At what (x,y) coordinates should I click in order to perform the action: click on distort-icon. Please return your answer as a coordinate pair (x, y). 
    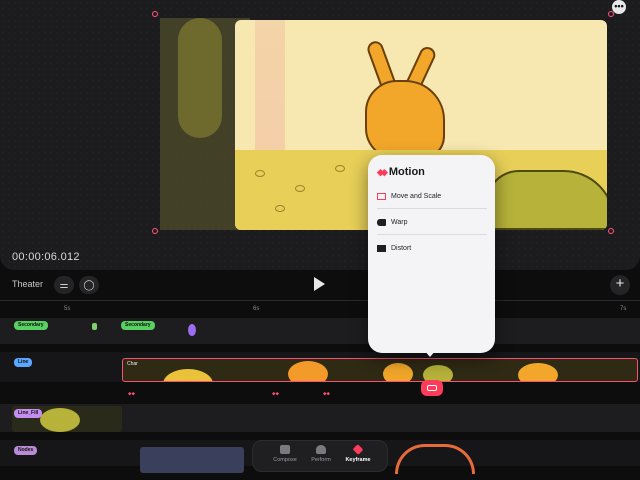
    Looking at the image, I should click on (381, 248).